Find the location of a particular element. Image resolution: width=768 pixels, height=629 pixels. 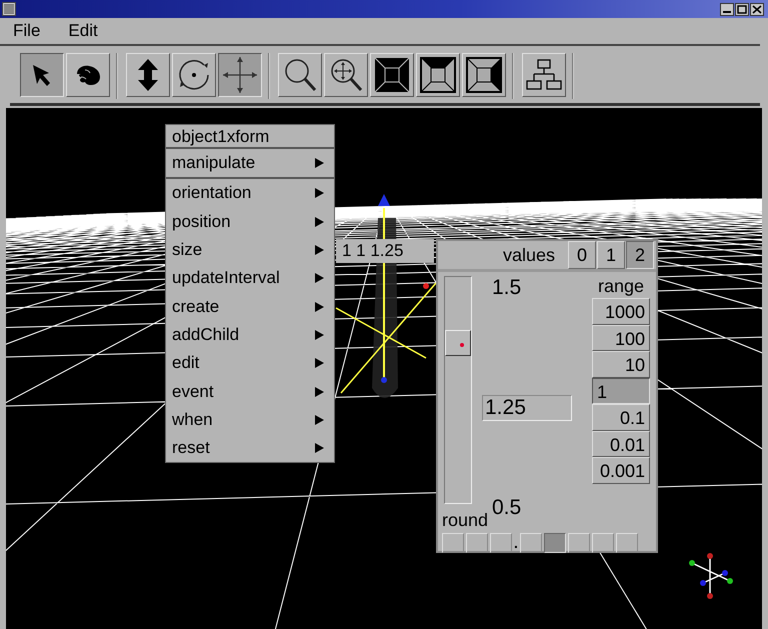

menu-title: object1xform is located at coordinates (250, 137).